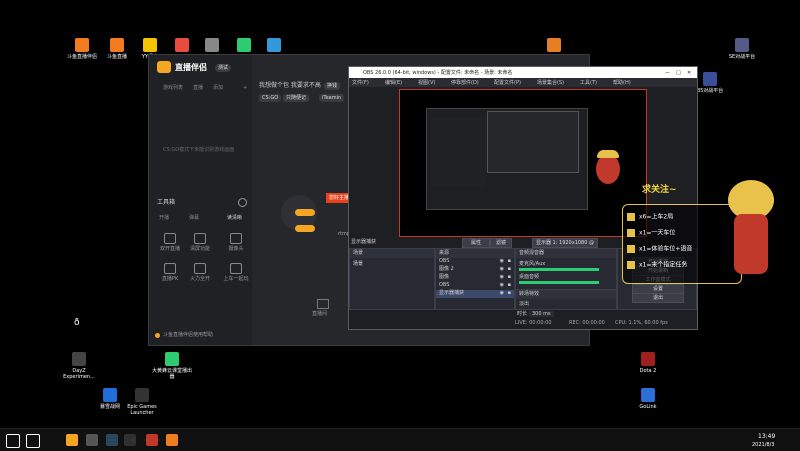  What do you see at coordinates (236, 242) in the screenshot?
I see `tool-button-2: 摄像头` at bounding box center [236, 242].